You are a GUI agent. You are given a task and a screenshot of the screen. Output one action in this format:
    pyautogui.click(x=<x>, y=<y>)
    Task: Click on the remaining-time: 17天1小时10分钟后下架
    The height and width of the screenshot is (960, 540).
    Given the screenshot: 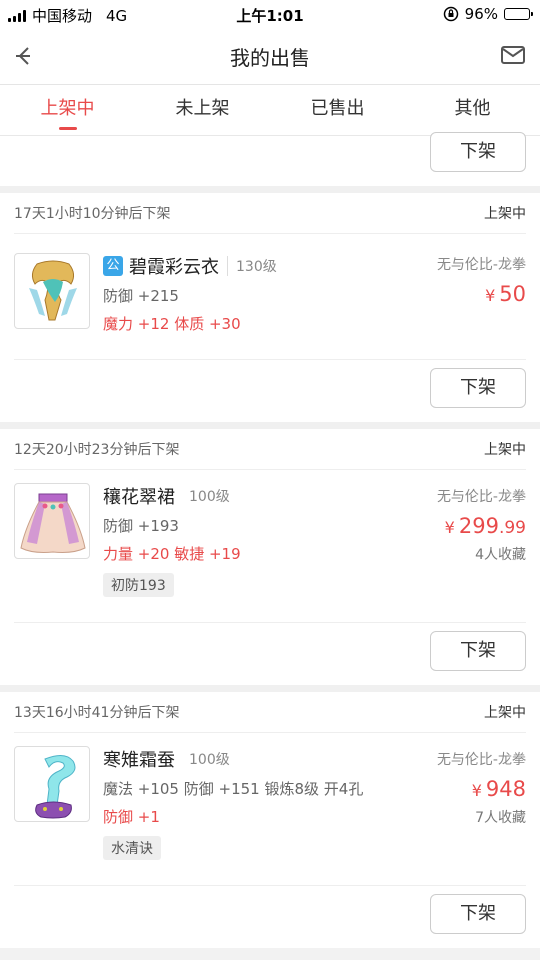 What is the action you would take?
    pyautogui.click(x=92, y=214)
    